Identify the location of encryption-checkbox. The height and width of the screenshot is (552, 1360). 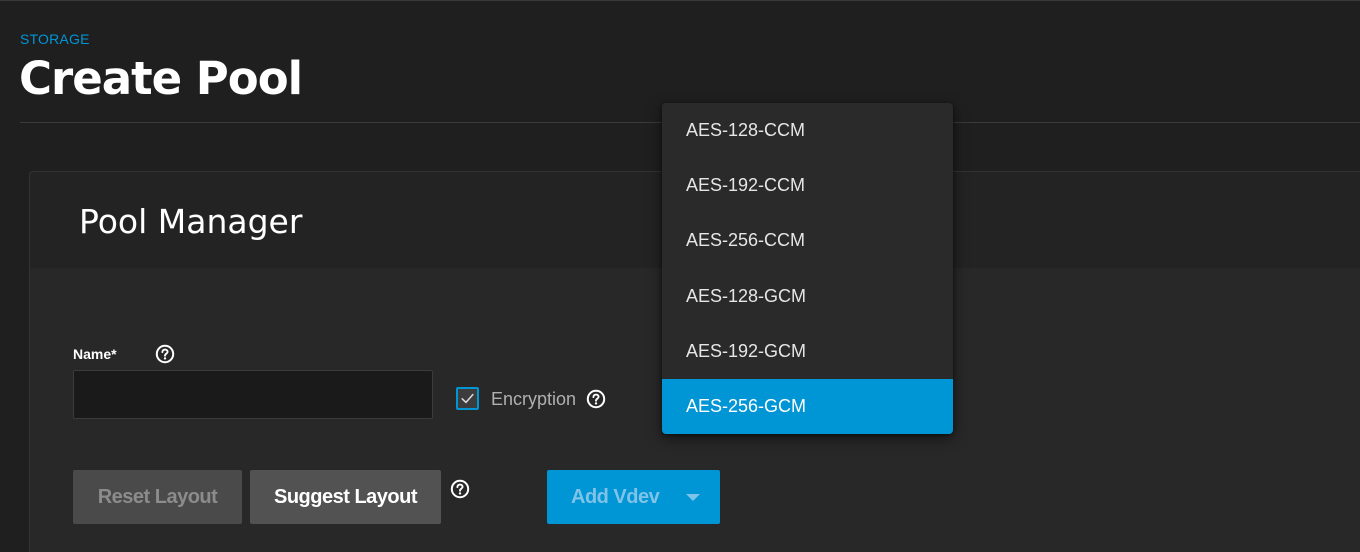
(467, 398).